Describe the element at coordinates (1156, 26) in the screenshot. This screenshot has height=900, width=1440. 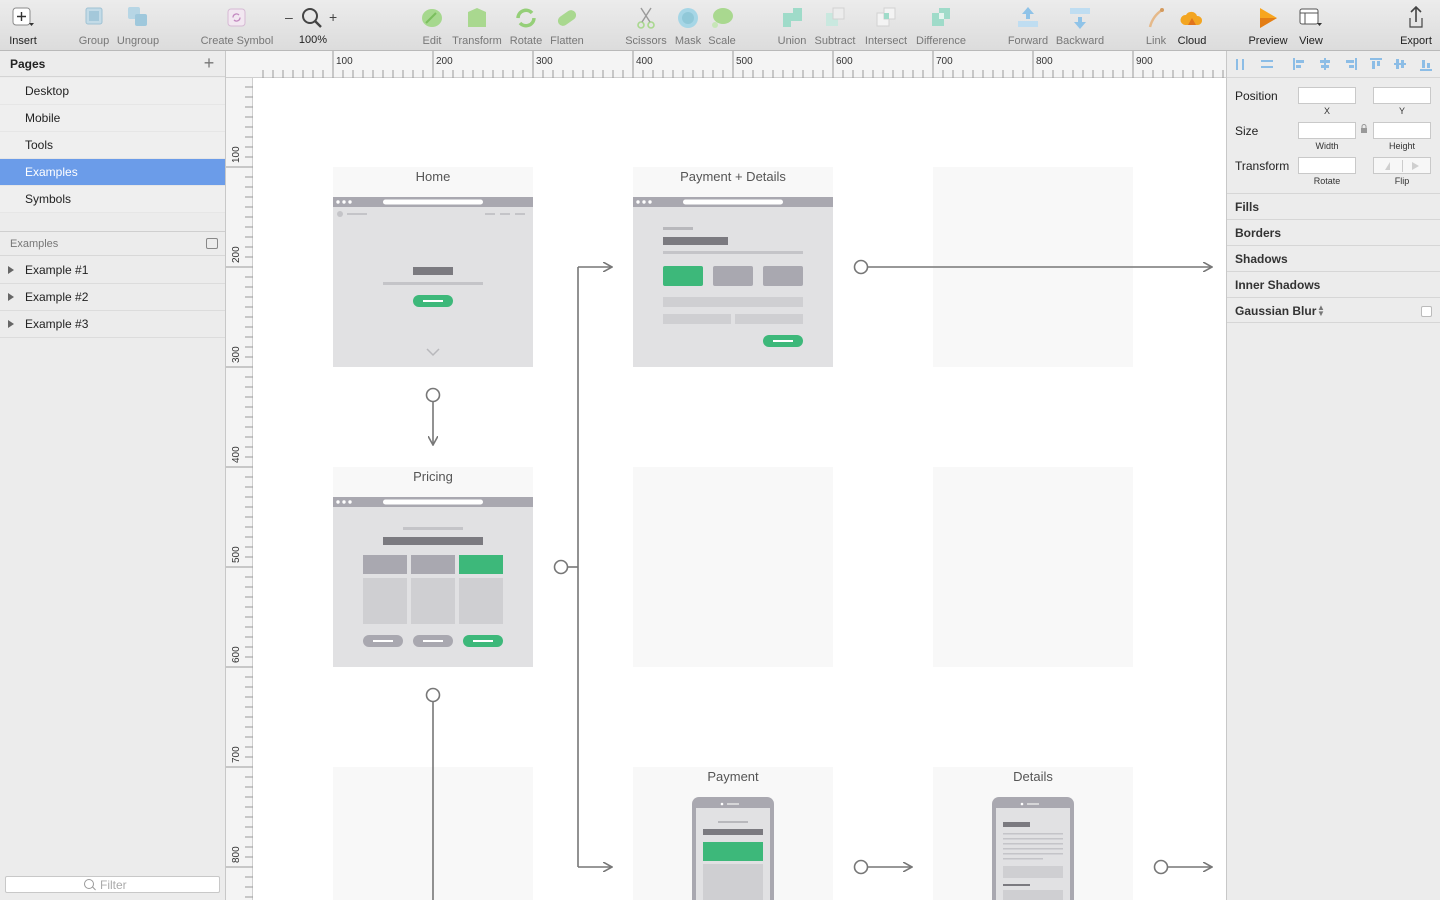
I see `link-button: Link` at that location.